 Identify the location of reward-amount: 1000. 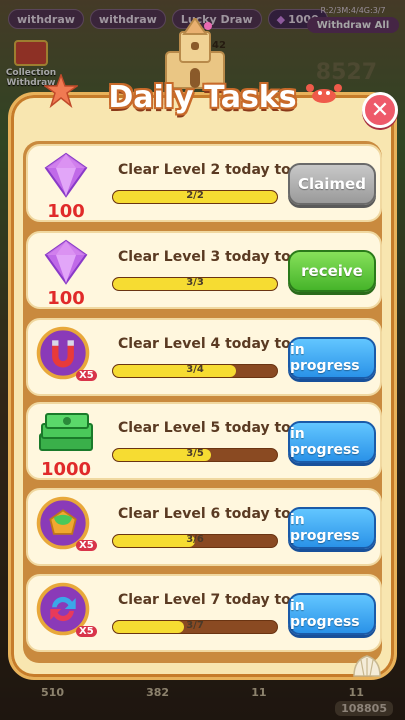
(66, 469).